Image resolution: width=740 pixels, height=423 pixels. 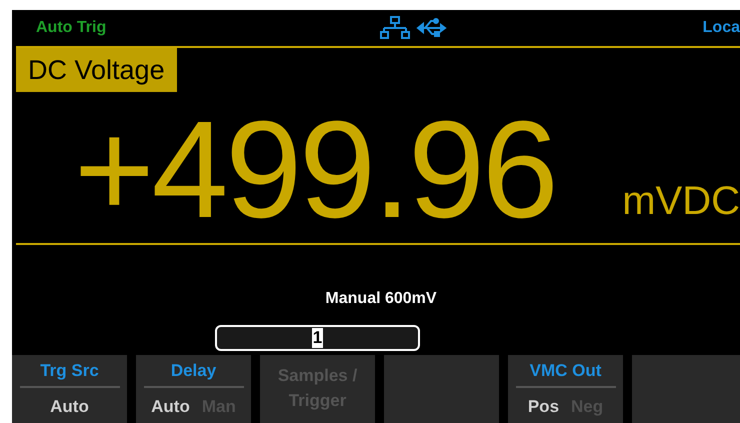 I want to click on softkey-label: VMC Out, so click(x=566, y=371).